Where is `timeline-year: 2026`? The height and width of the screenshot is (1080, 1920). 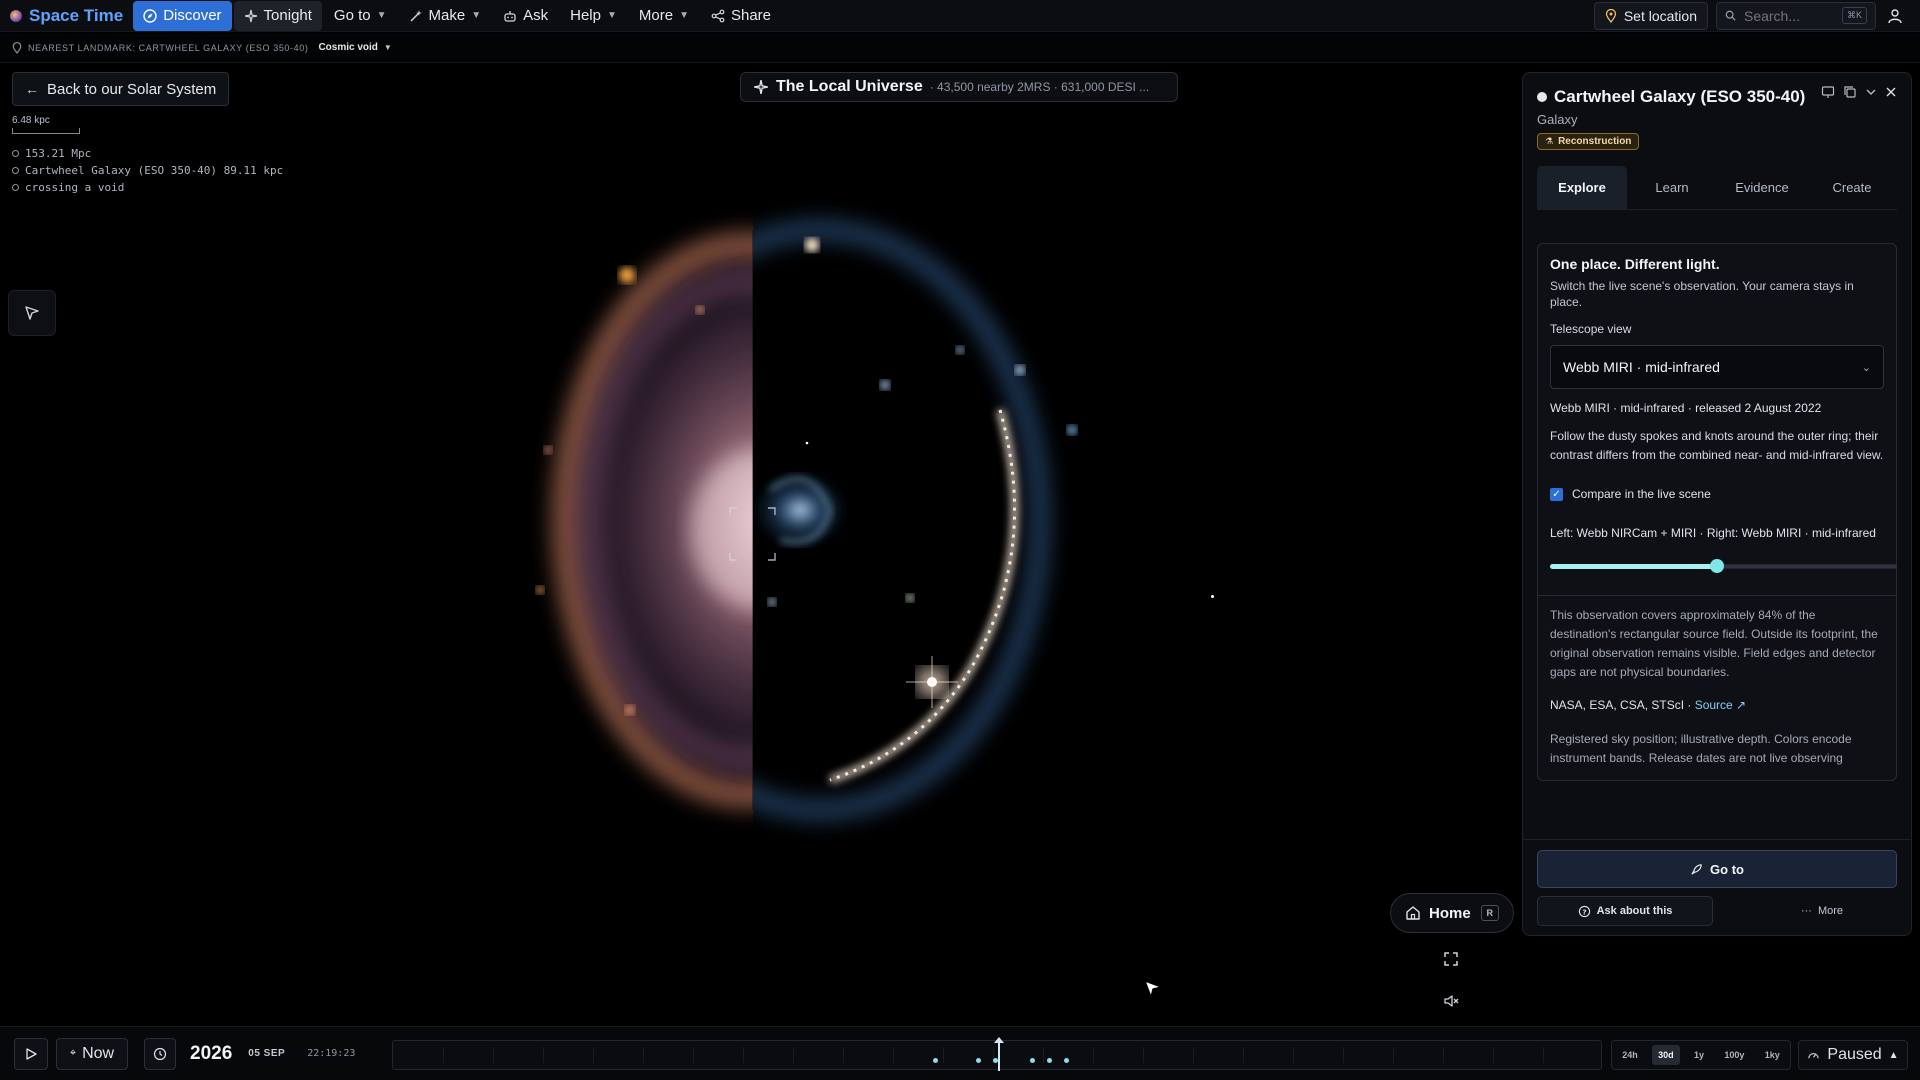 timeline-year: 2026 is located at coordinates (211, 1054).